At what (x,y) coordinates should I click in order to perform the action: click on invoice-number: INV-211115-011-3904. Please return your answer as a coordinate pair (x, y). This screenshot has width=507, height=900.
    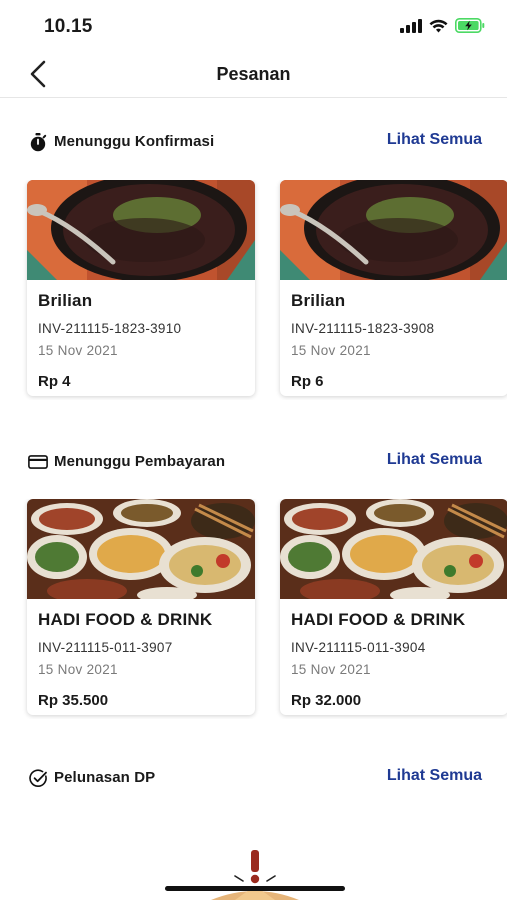
    Looking at the image, I should click on (358, 647).